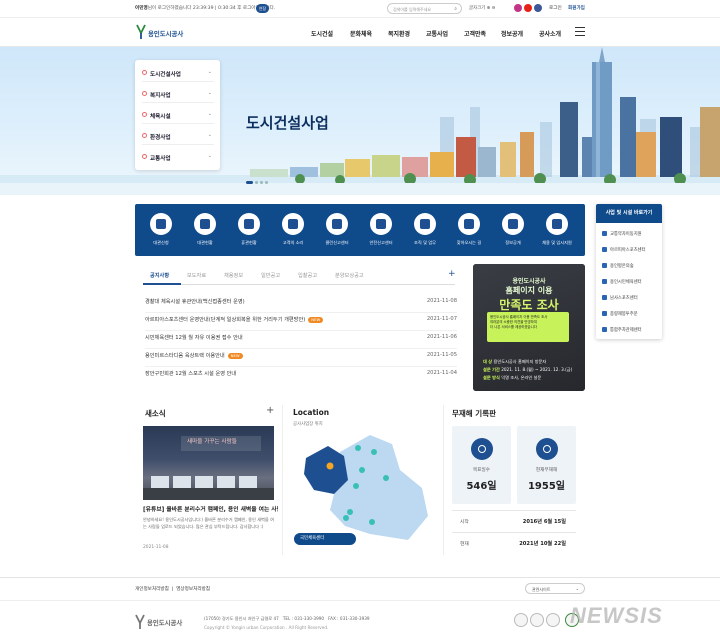 Image resolution: width=720 pixels, height=642 pixels. Describe the element at coordinates (308, 424) in the screenshot. I see `location-subtitle: 공사사업장 위치` at that location.